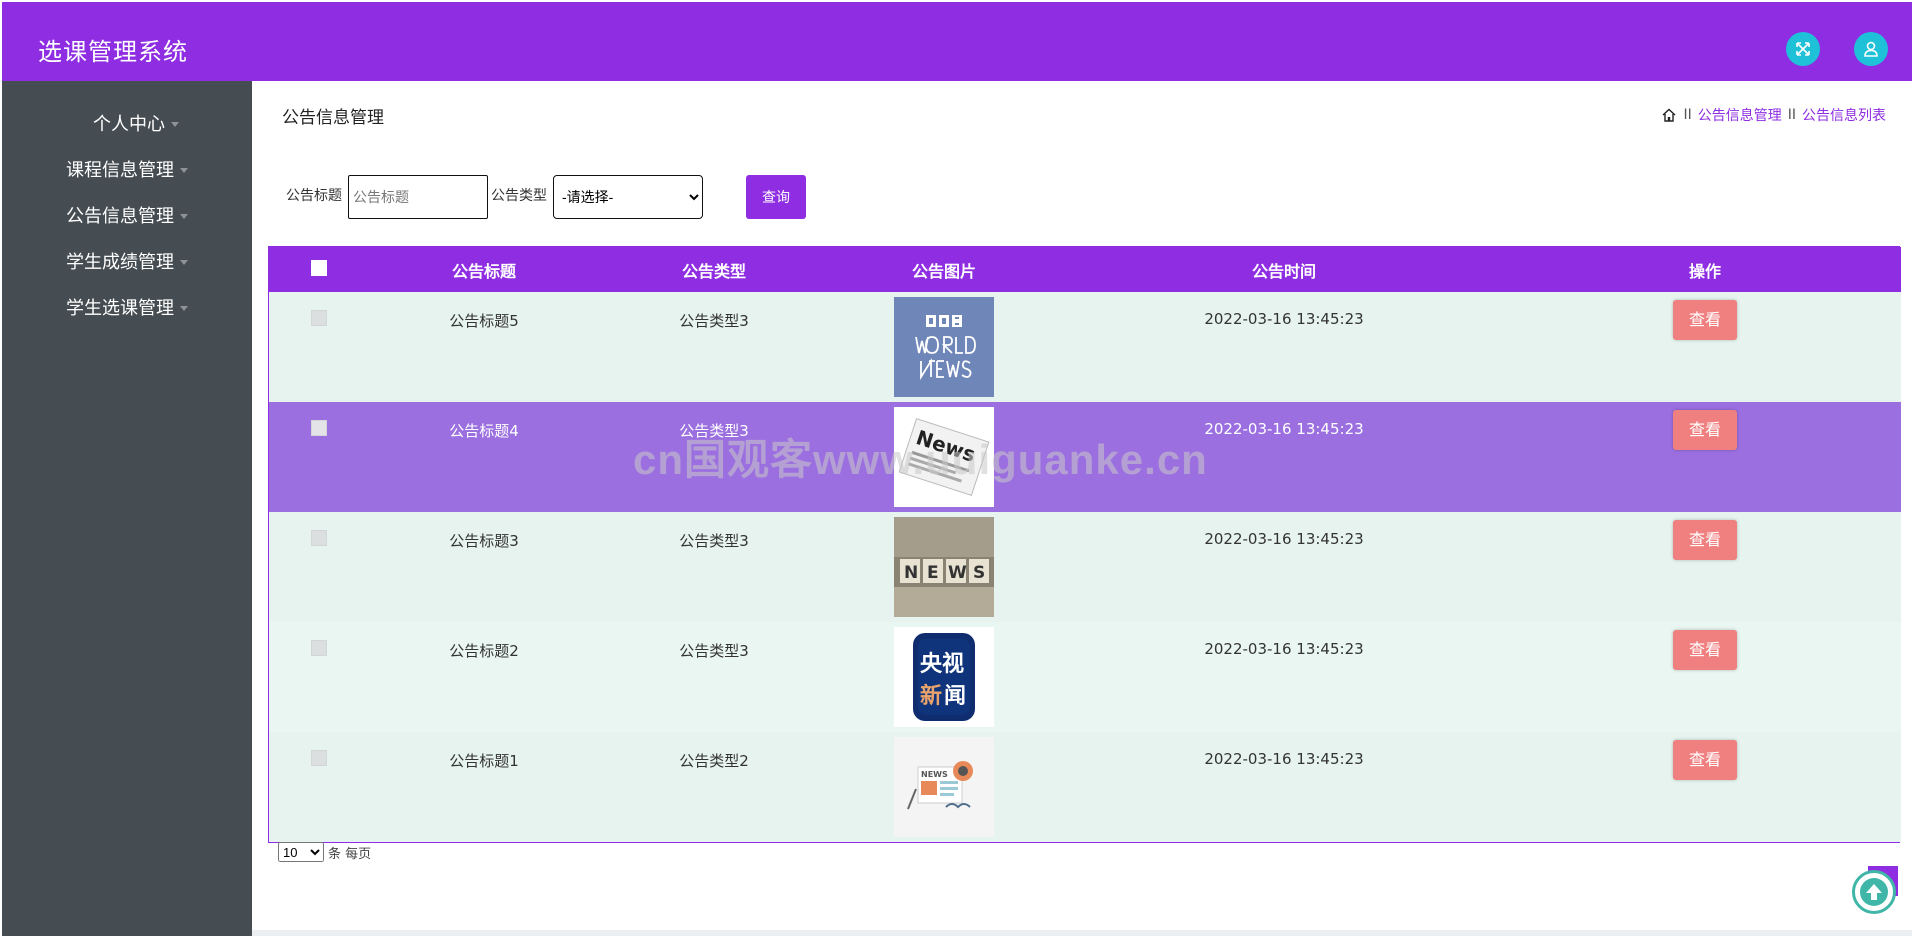 This screenshot has width=1912, height=936. I want to click on sidebar-item-student-grades: 学生成绩管理, so click(127, 261).